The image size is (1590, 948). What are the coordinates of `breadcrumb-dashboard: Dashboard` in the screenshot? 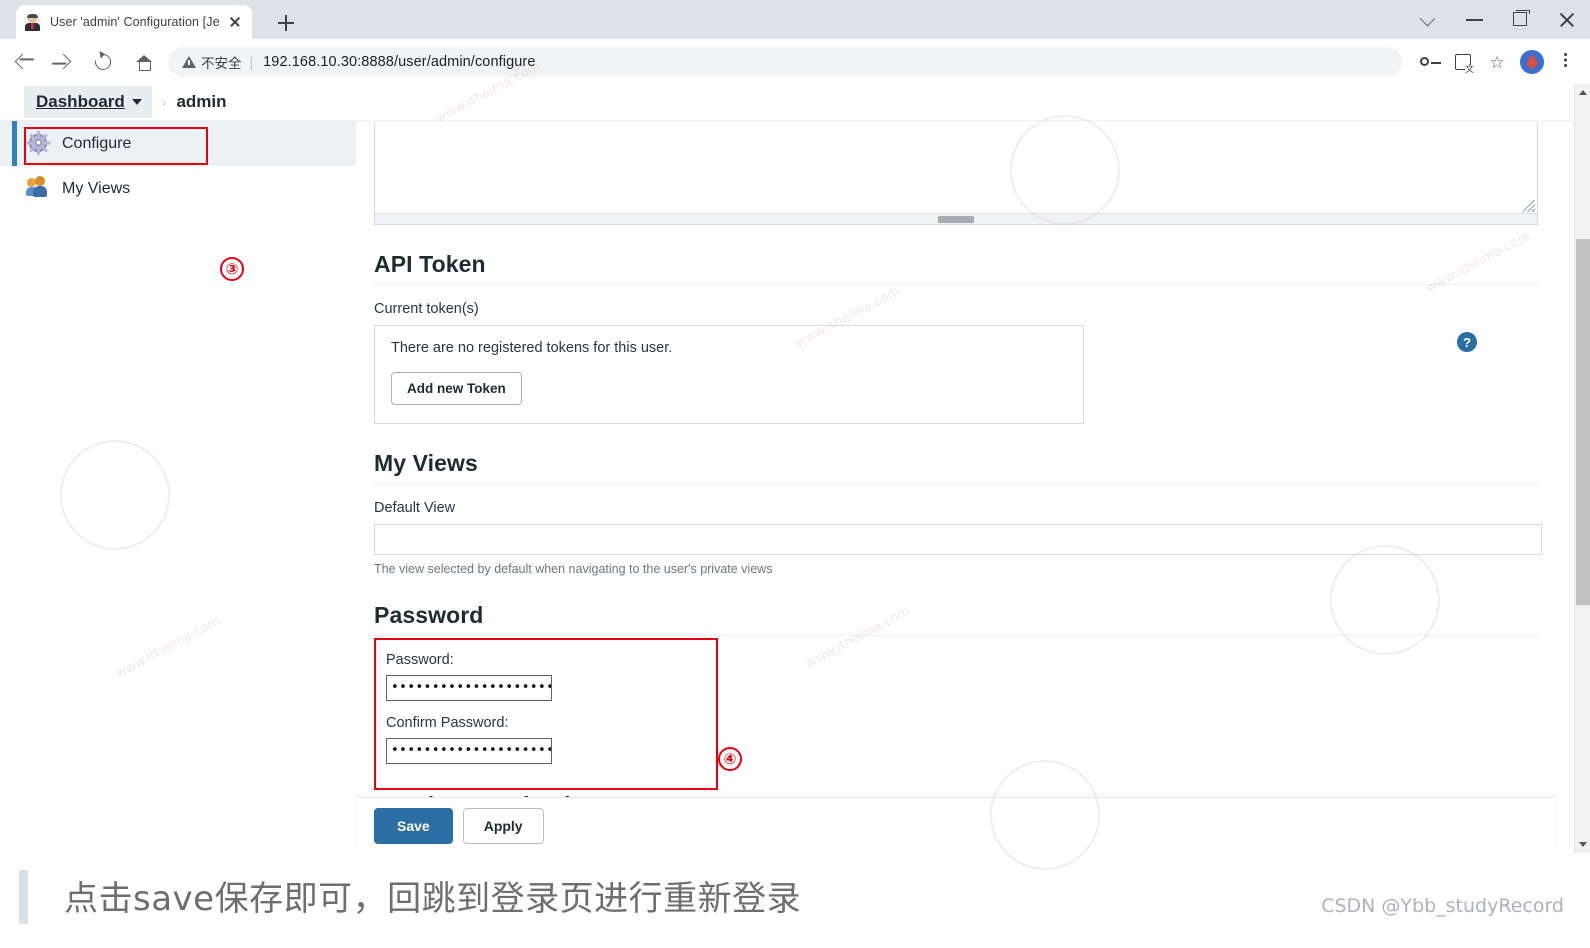 It's located at (88, 102).